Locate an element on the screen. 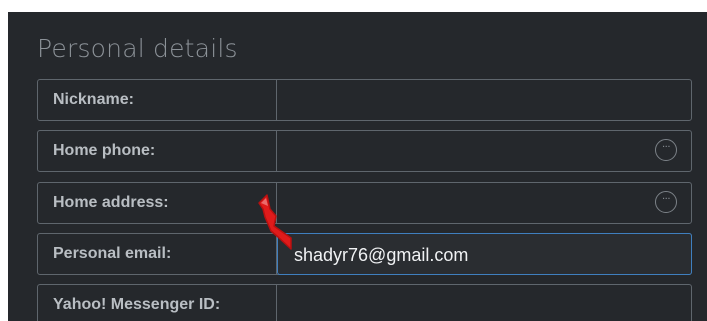  field-row-personal-email: Personal email: shadyr76@gmail.com is located at coordinates (364, 254).